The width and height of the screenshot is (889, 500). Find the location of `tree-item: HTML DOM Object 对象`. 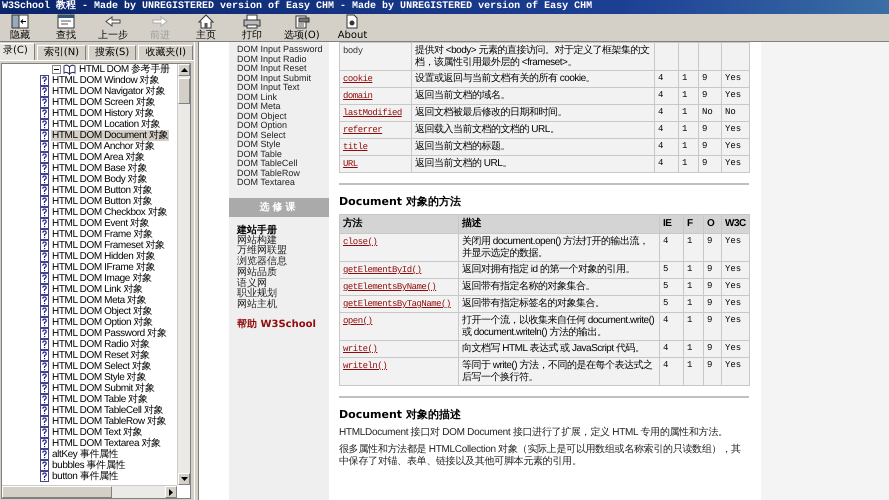

tree-item: HTML DOM Object 对象 is located at coordinates (102, 311).